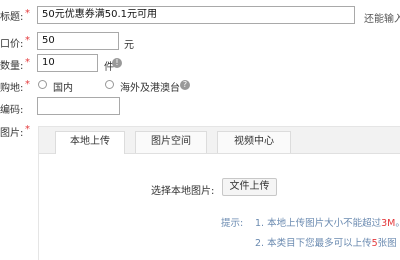 This screenshot has width=400, height=260. Describe the element at coordinates (388, 223) in the screenshot. I see `tip-1-value: 3M` at that location.